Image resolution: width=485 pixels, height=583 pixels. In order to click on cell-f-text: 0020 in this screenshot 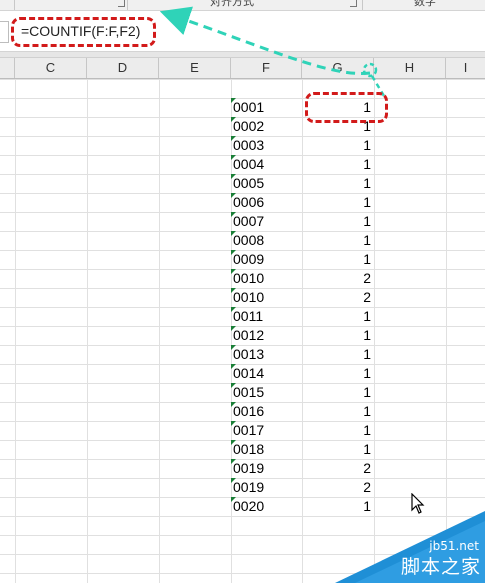, I will do `click(249, 506)`.